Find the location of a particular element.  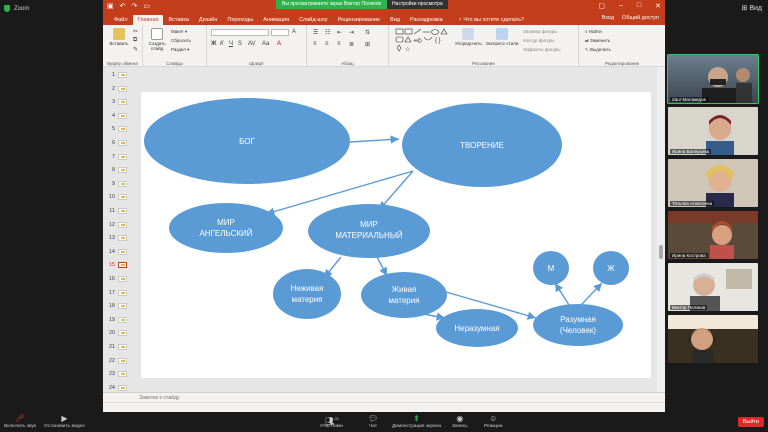

select-button: ↖ Выделить is located at coordinates (598, 50).